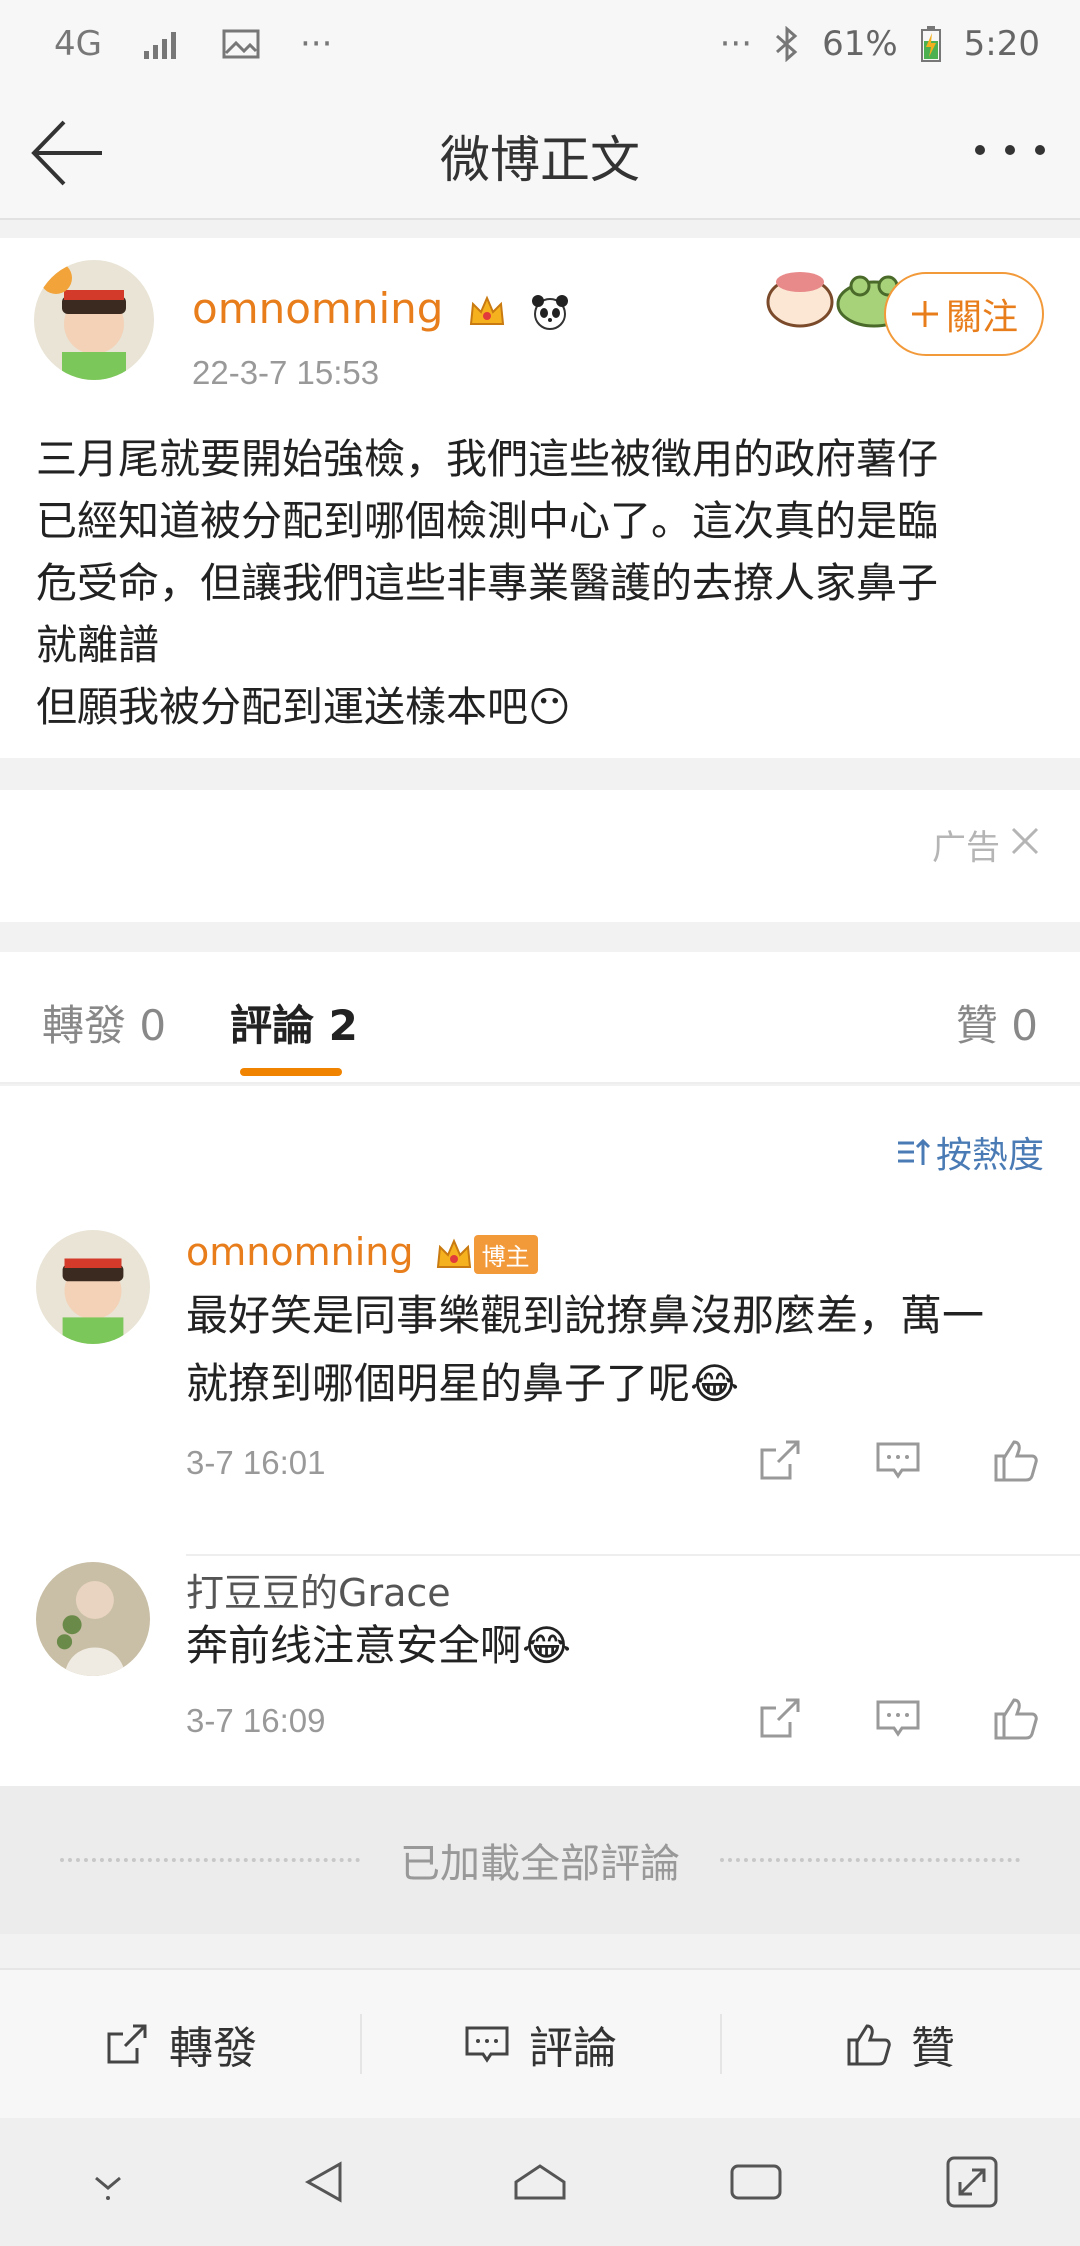 Image resolution: width=1080 pixels, height=2246 pixels. Describe the element at coordinates (585, 1315) in the screenshot. I see `comment-text-line: 最好笑是同事樂觀到說撩鼻沒那麼差，萬一` at that location.